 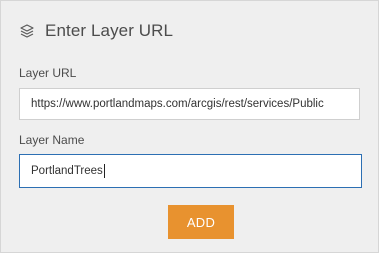 I want to click on panel-header: Enter Layer URL, so click(x=96, y=31).